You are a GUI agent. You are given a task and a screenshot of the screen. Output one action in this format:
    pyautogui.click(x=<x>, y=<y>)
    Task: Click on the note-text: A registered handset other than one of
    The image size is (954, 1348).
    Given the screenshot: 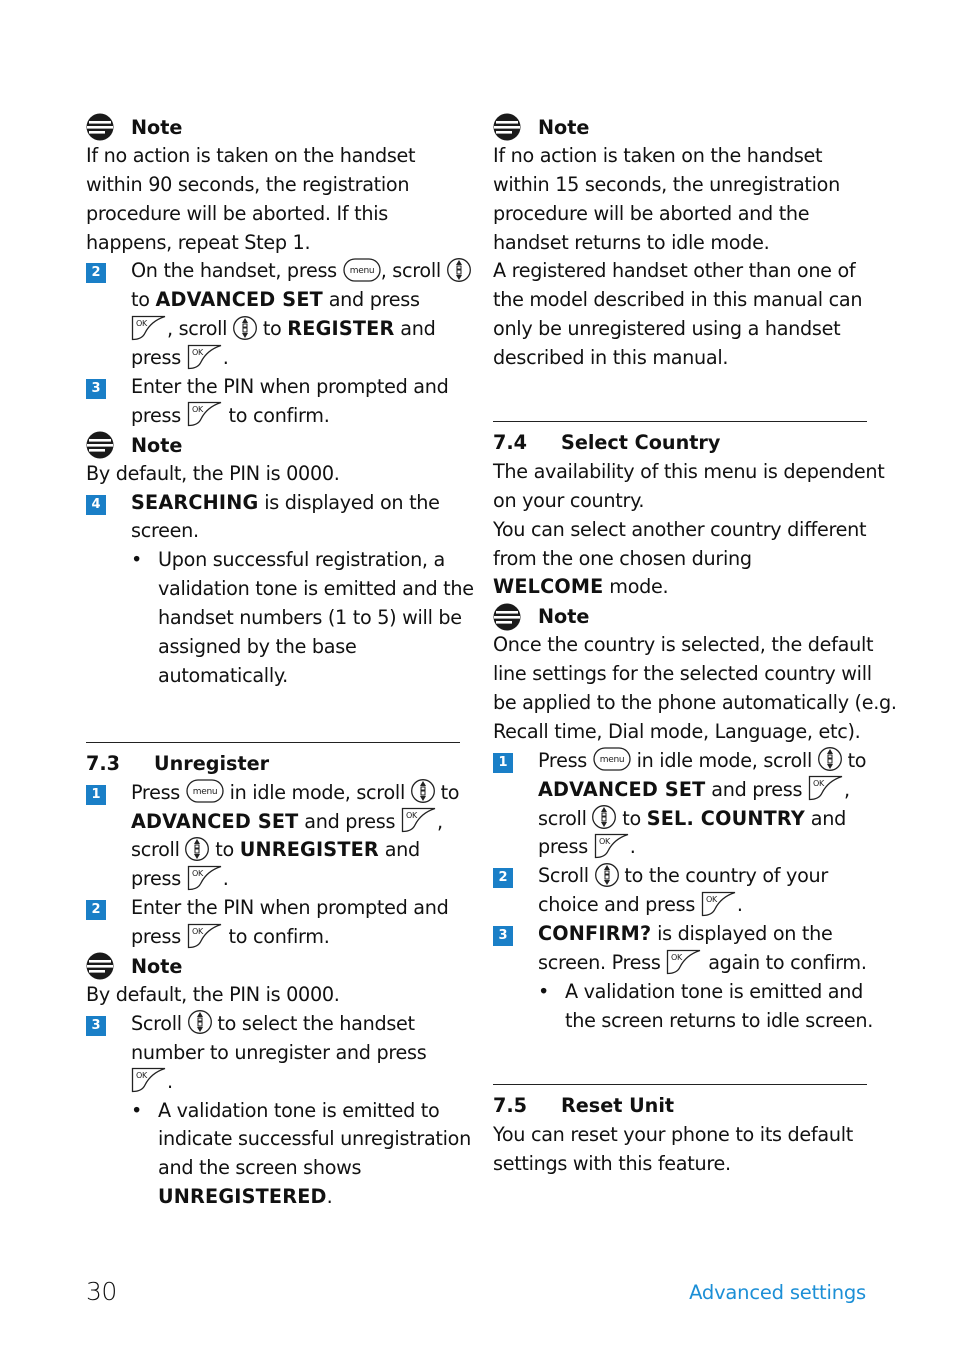 What is the action you would take?
    pyautogui.click(x=674, y=271)
    